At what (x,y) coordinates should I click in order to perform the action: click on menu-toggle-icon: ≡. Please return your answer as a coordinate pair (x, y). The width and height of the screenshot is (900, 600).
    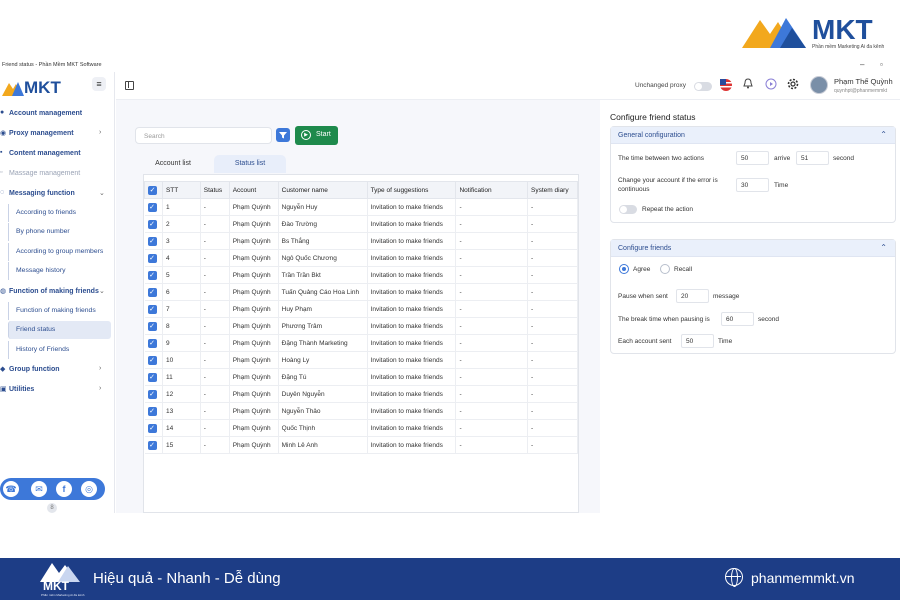
    Looking at the image, I should click on (99, 84).